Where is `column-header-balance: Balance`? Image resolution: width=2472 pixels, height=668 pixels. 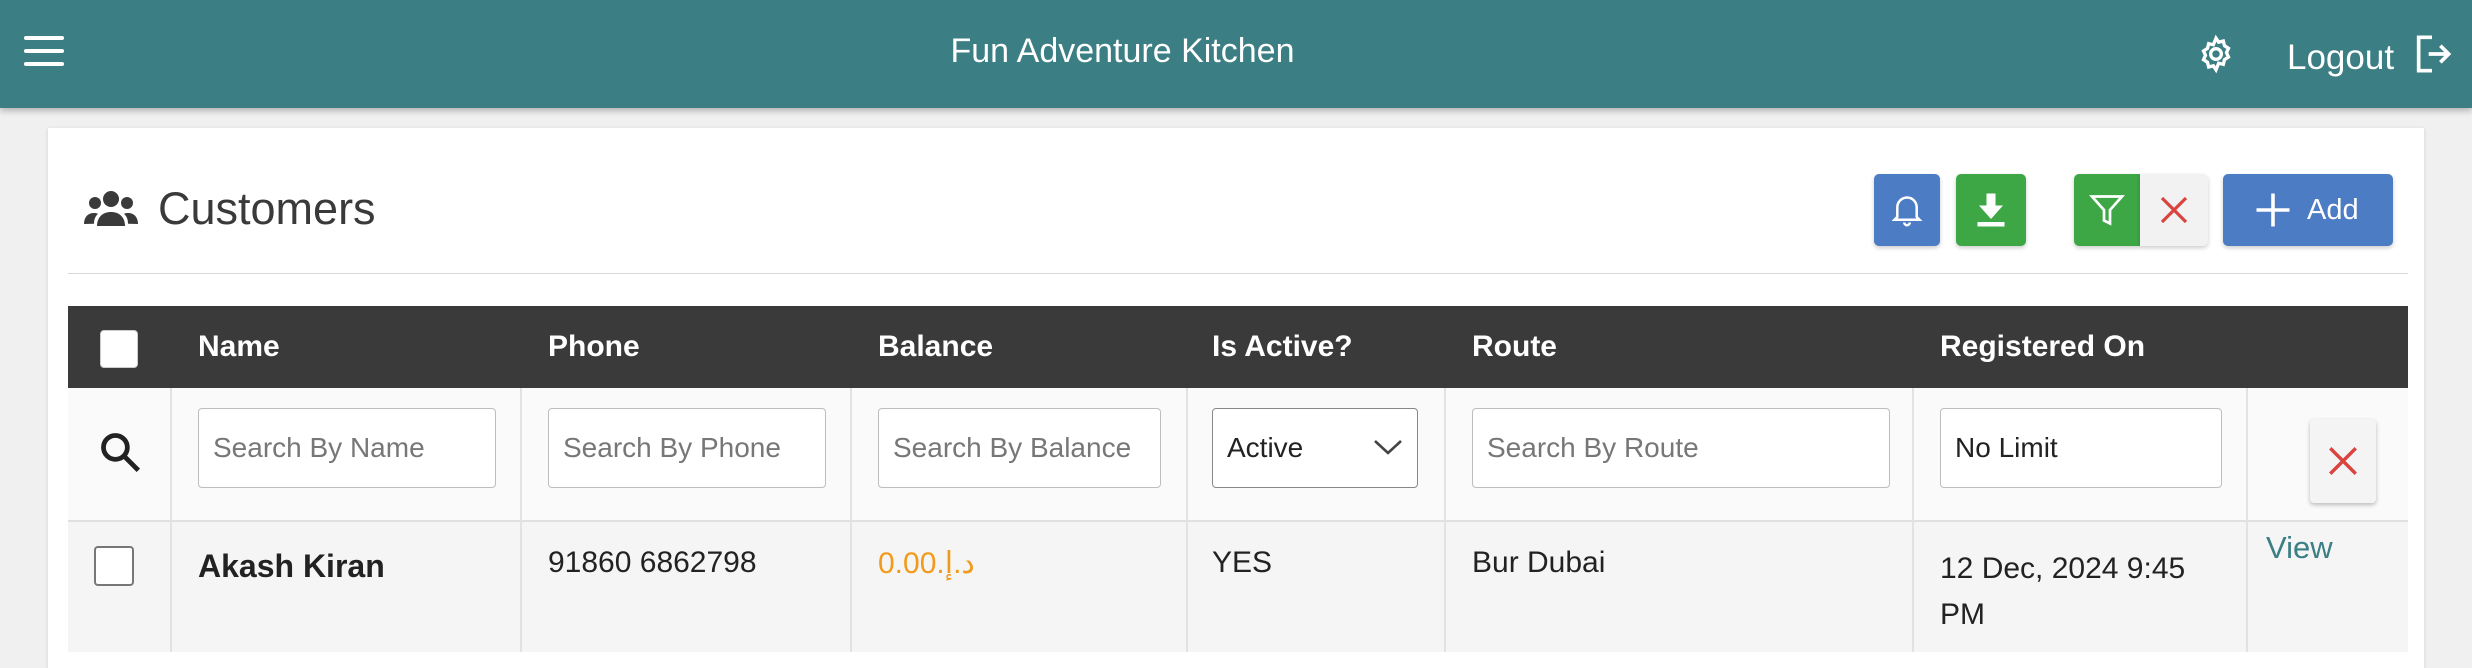
column-header-balance: Balance is located at coordinates (935, 347).